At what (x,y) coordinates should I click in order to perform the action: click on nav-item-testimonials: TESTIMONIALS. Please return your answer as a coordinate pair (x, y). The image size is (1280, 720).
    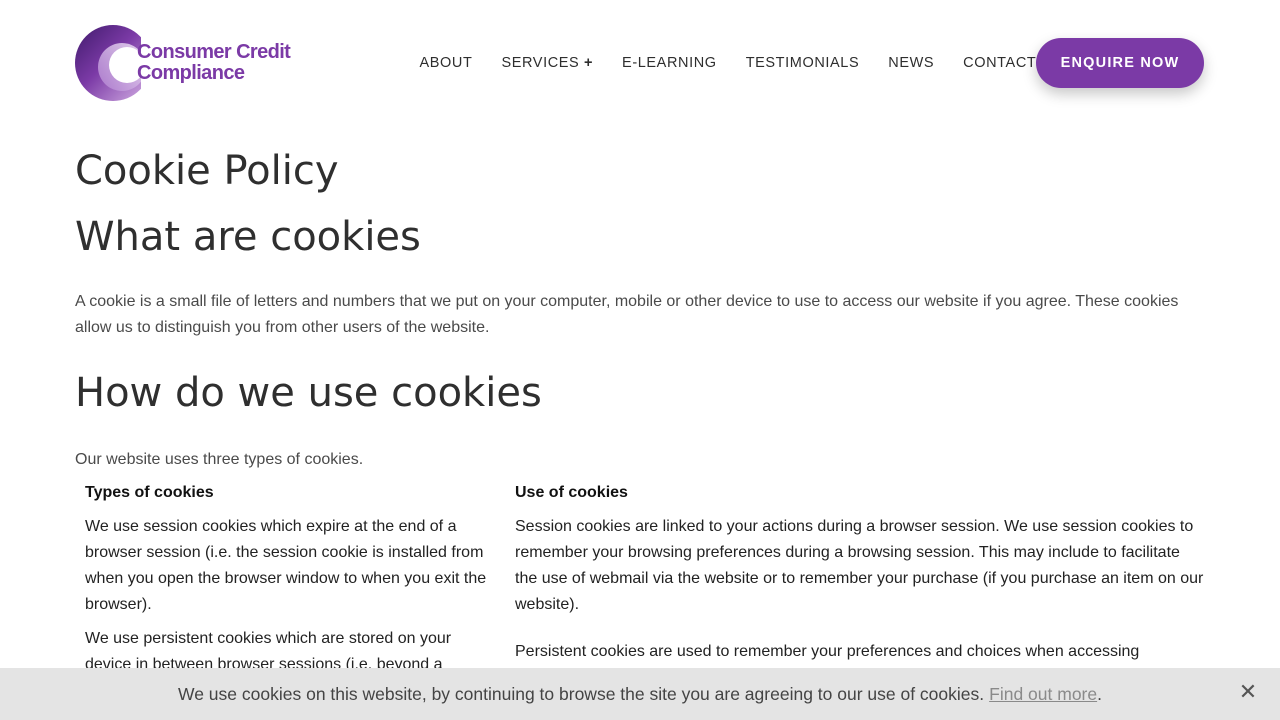
    Looking at the image, I should click on (802, 63).